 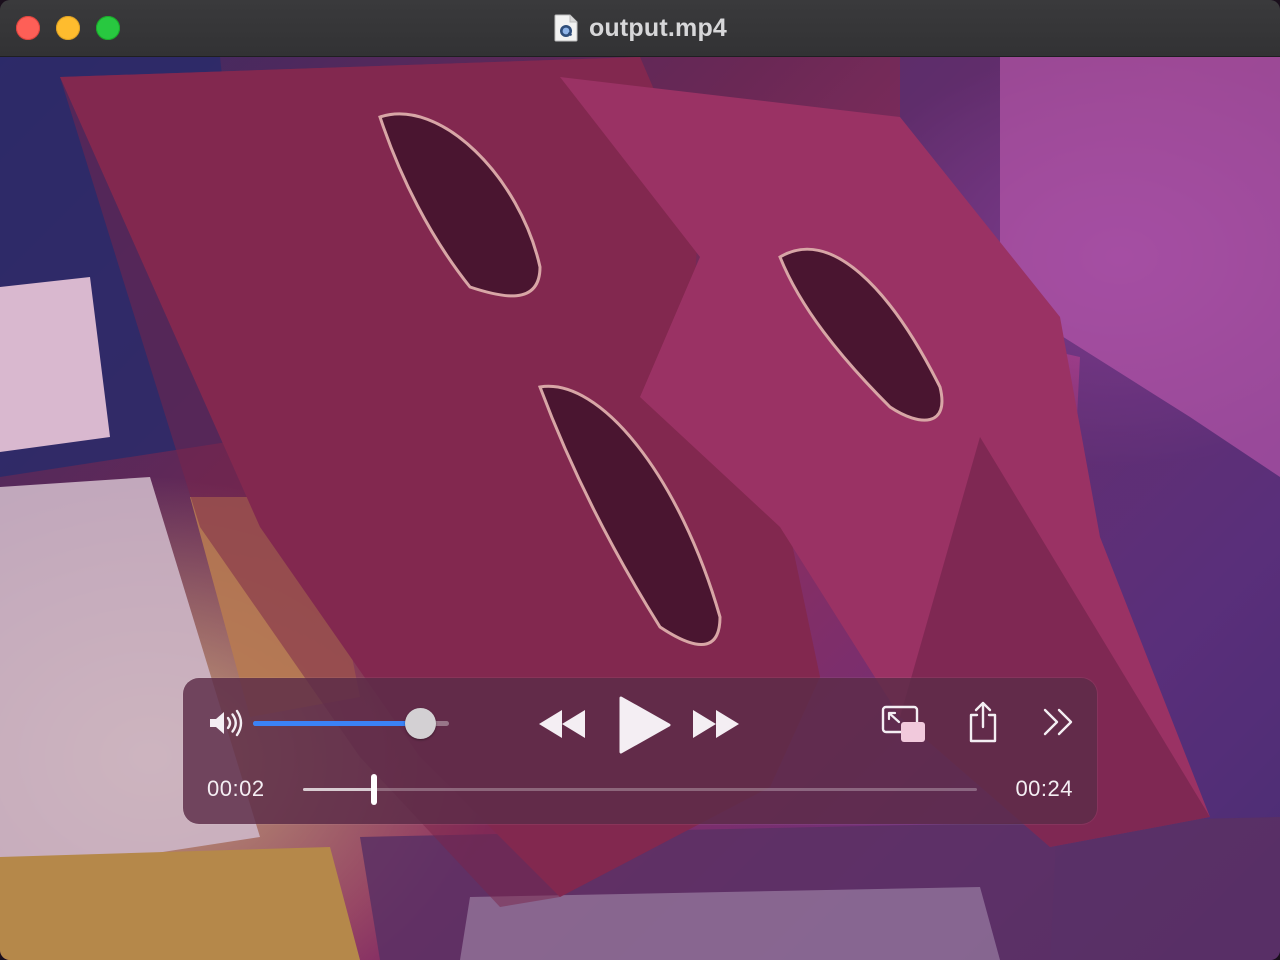 I want to click on timeline-scrubber, so click(x=640, y=789).